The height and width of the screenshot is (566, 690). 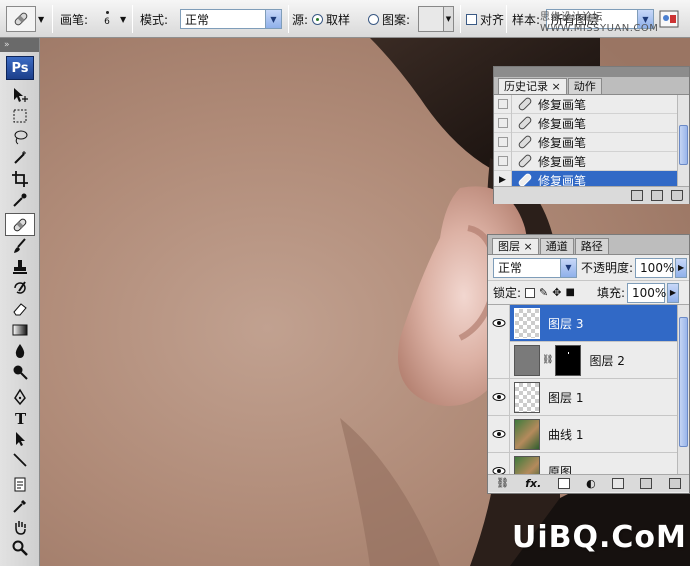 I want to click on layer-style-icon: fx., so click(x=533, y=483).